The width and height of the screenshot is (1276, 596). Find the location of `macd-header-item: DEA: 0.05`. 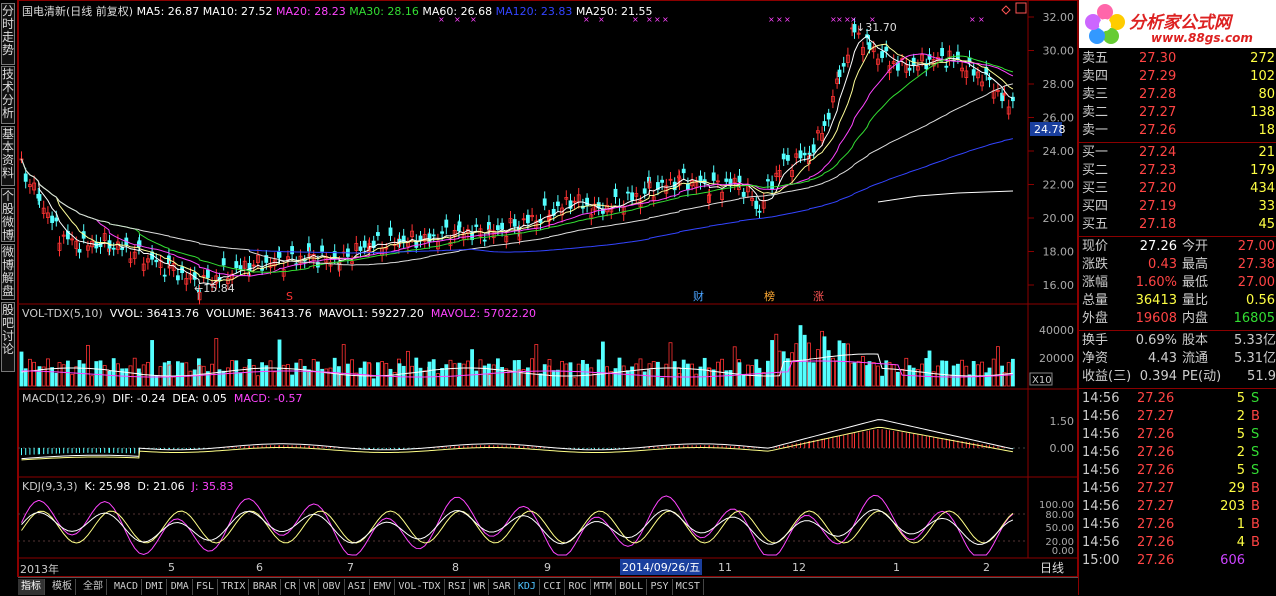

macd-header-item: DEA: 0.05 is located at coordinates (199, 398).